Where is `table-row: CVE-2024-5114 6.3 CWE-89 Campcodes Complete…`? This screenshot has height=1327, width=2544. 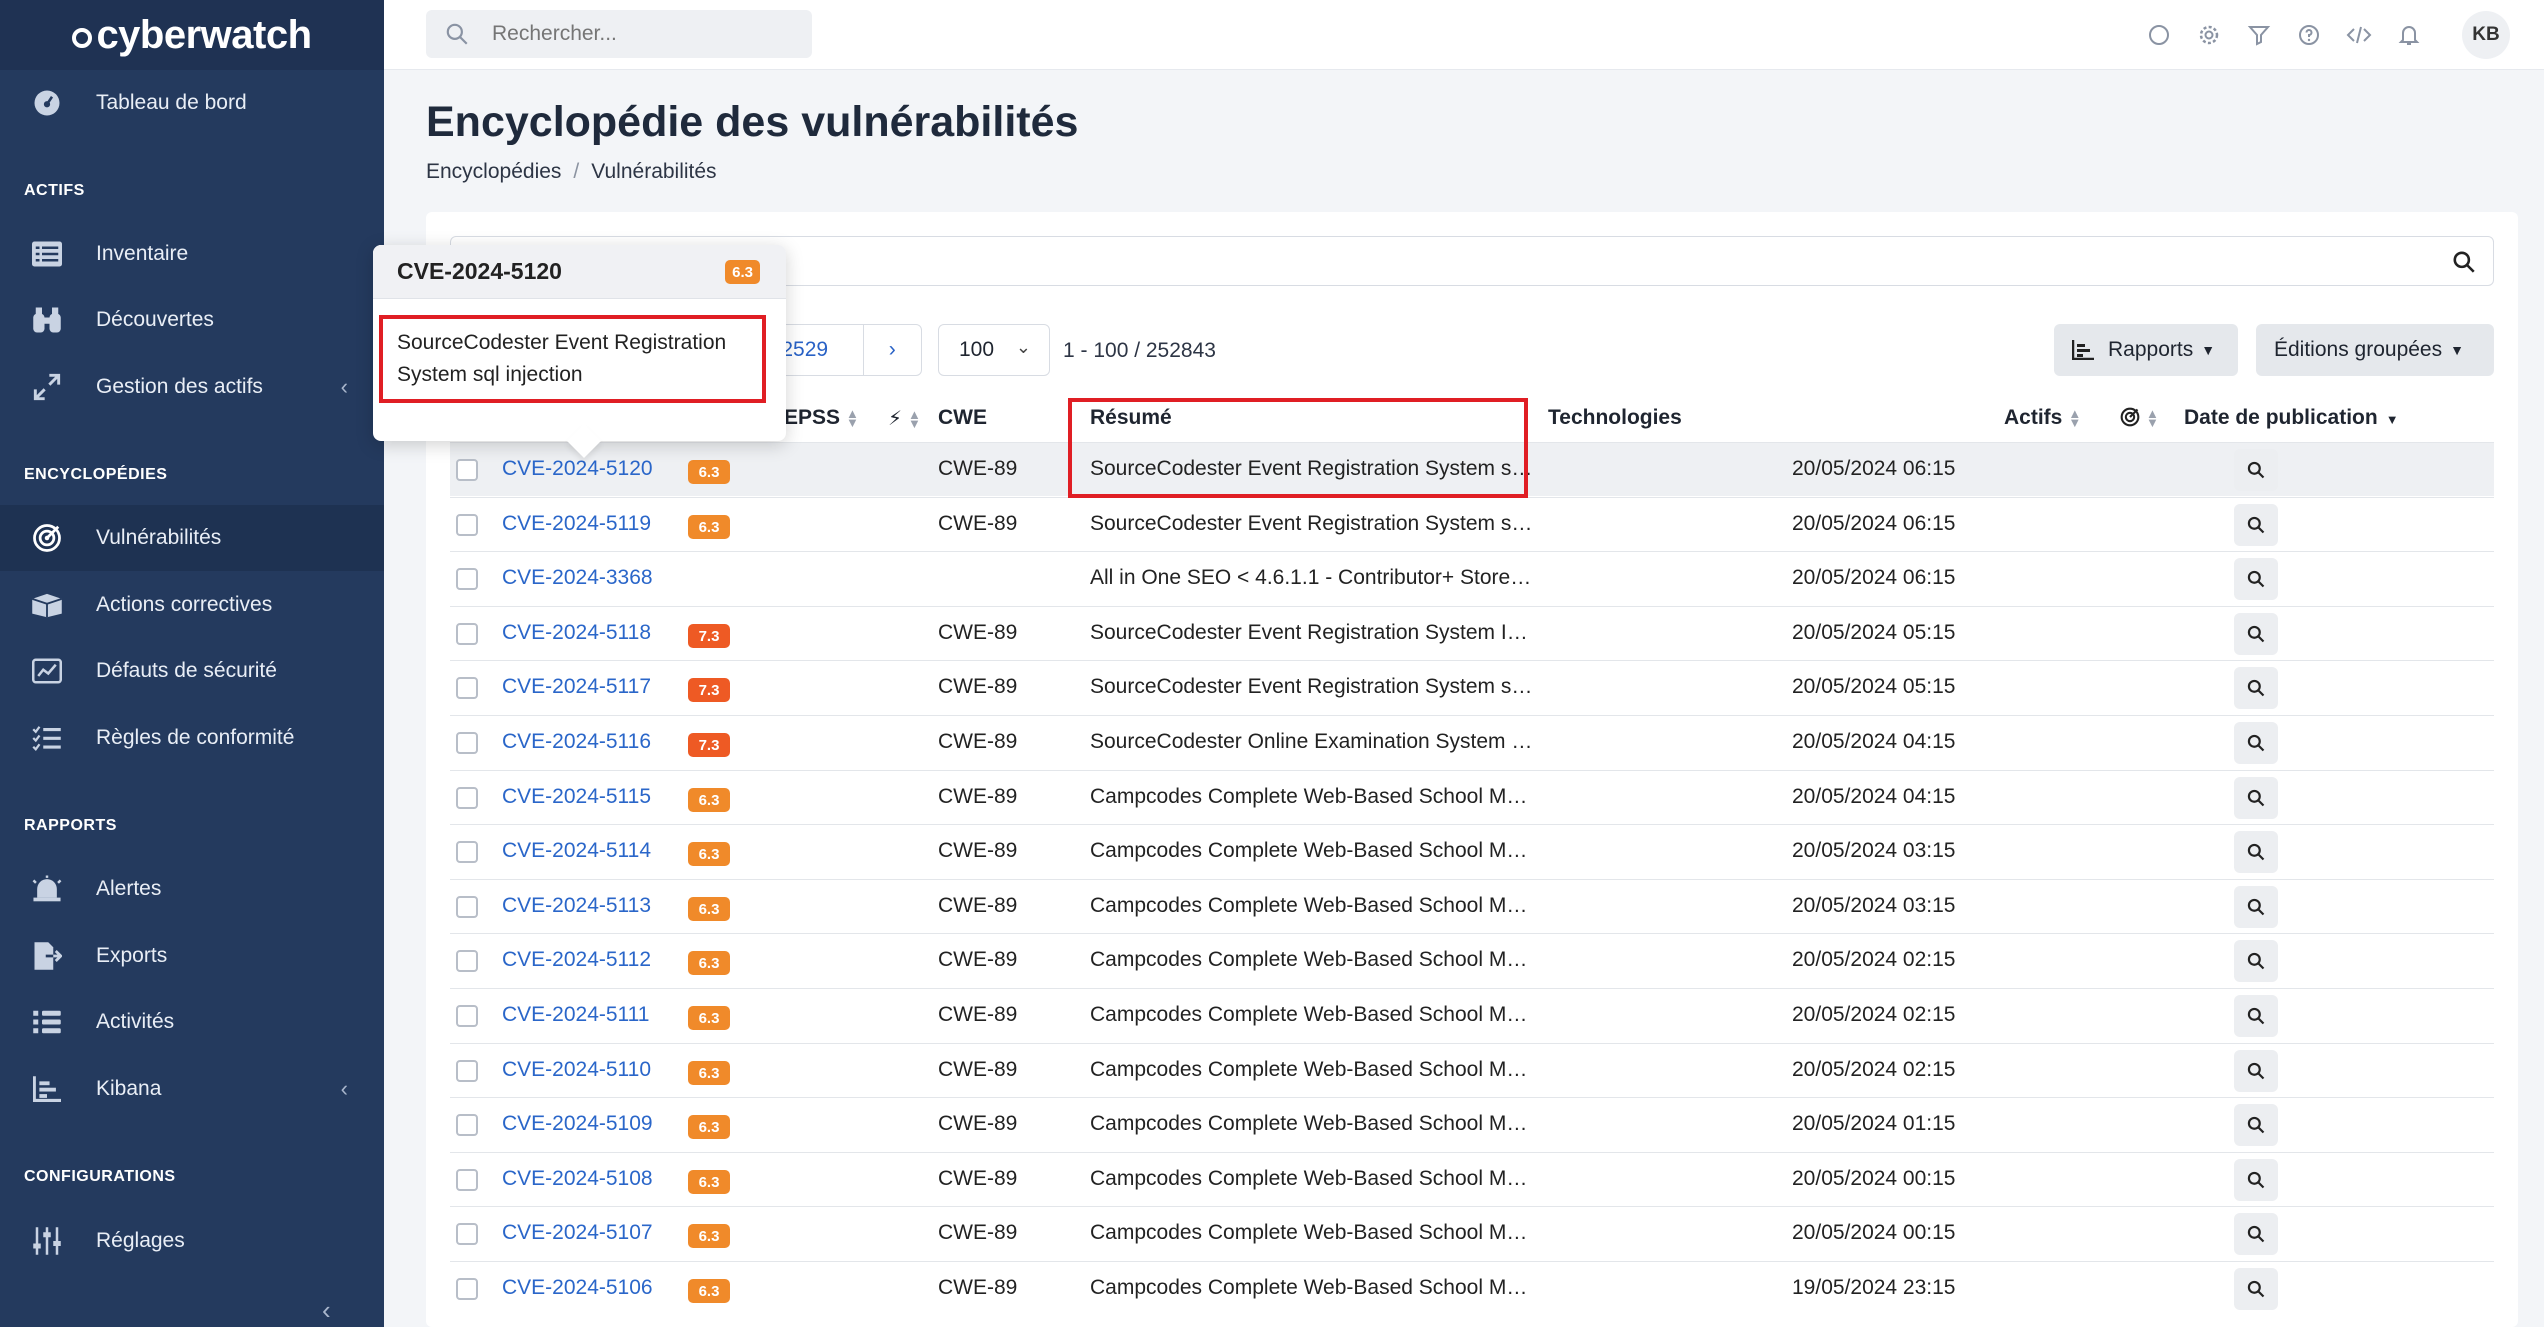
table-row: CVE-2024-5114 6.3 CWE-89 Campcodes Complete… is located at coordinates (1472, 851).